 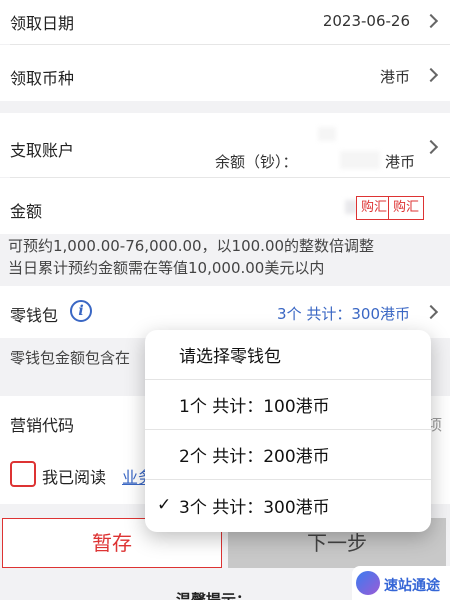 I want to click on popup-title-text: 请选择零钱包, so click(x=230, y=357).